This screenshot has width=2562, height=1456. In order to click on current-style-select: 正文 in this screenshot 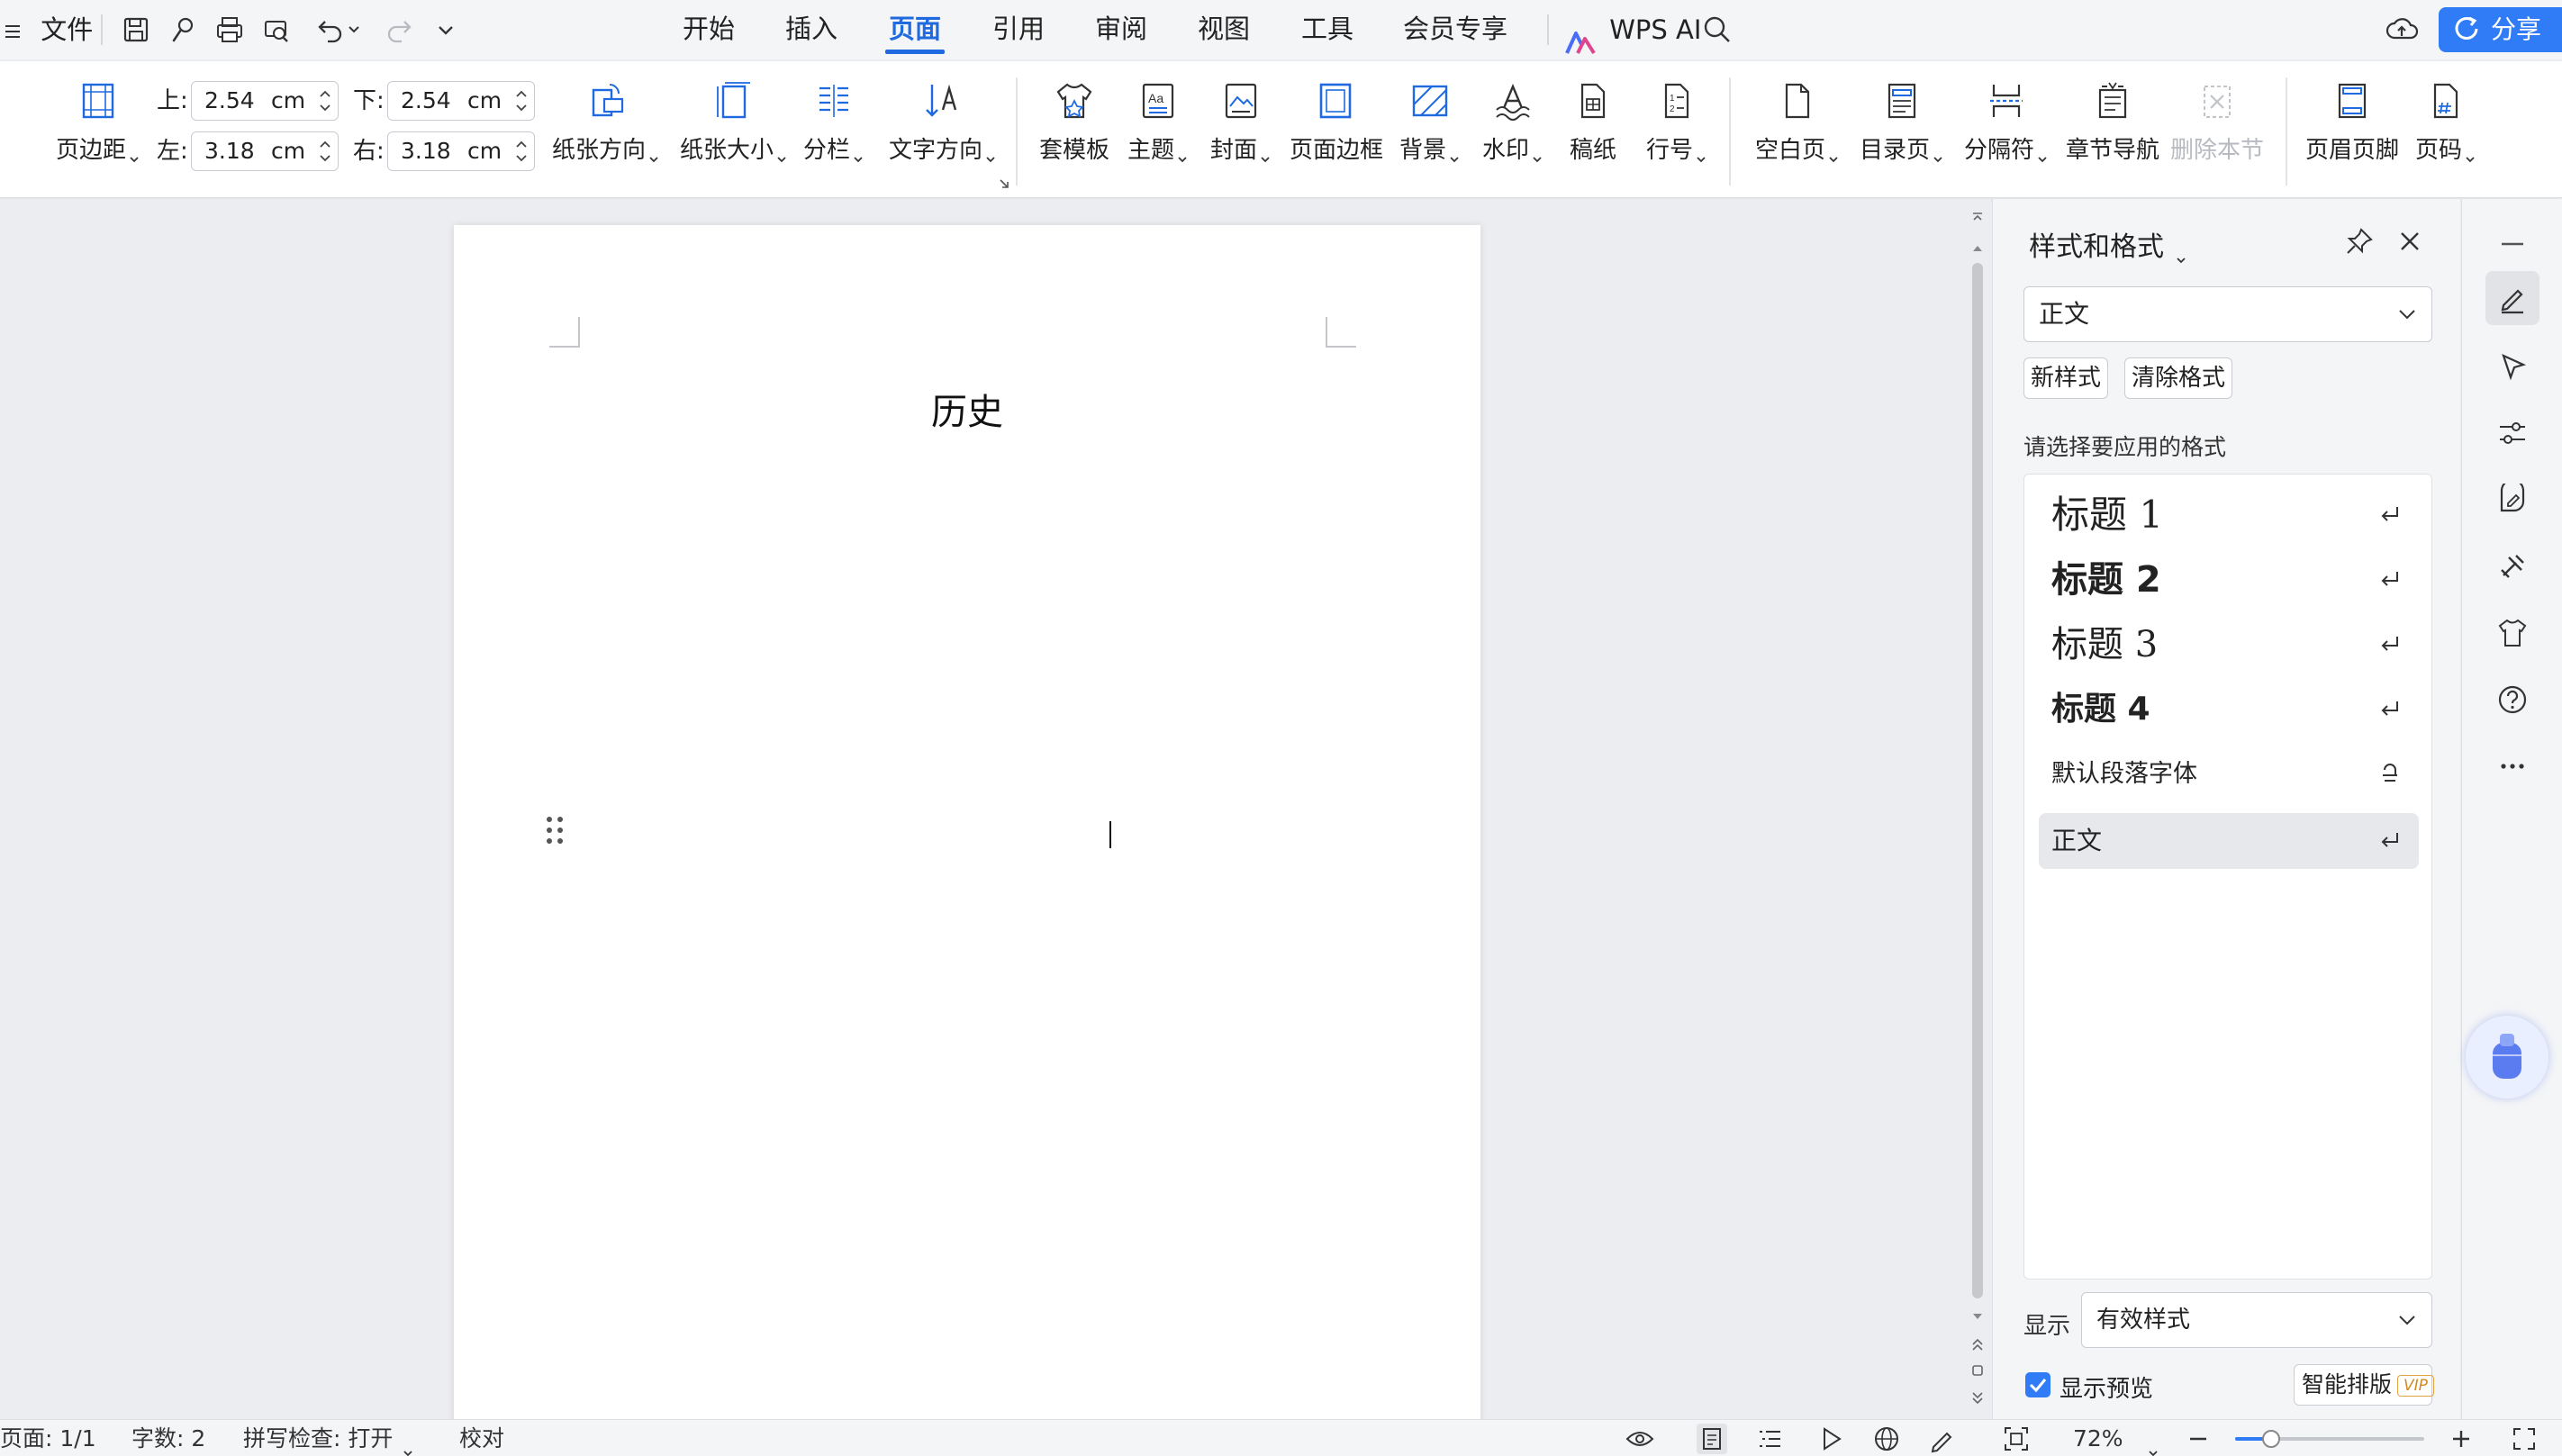, I will do `click(2227, 314)`.